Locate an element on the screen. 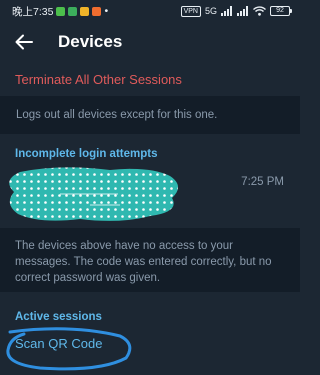  terminate-sessions-button: Terminate All Other Sessions is located at coordinates (150, 79).